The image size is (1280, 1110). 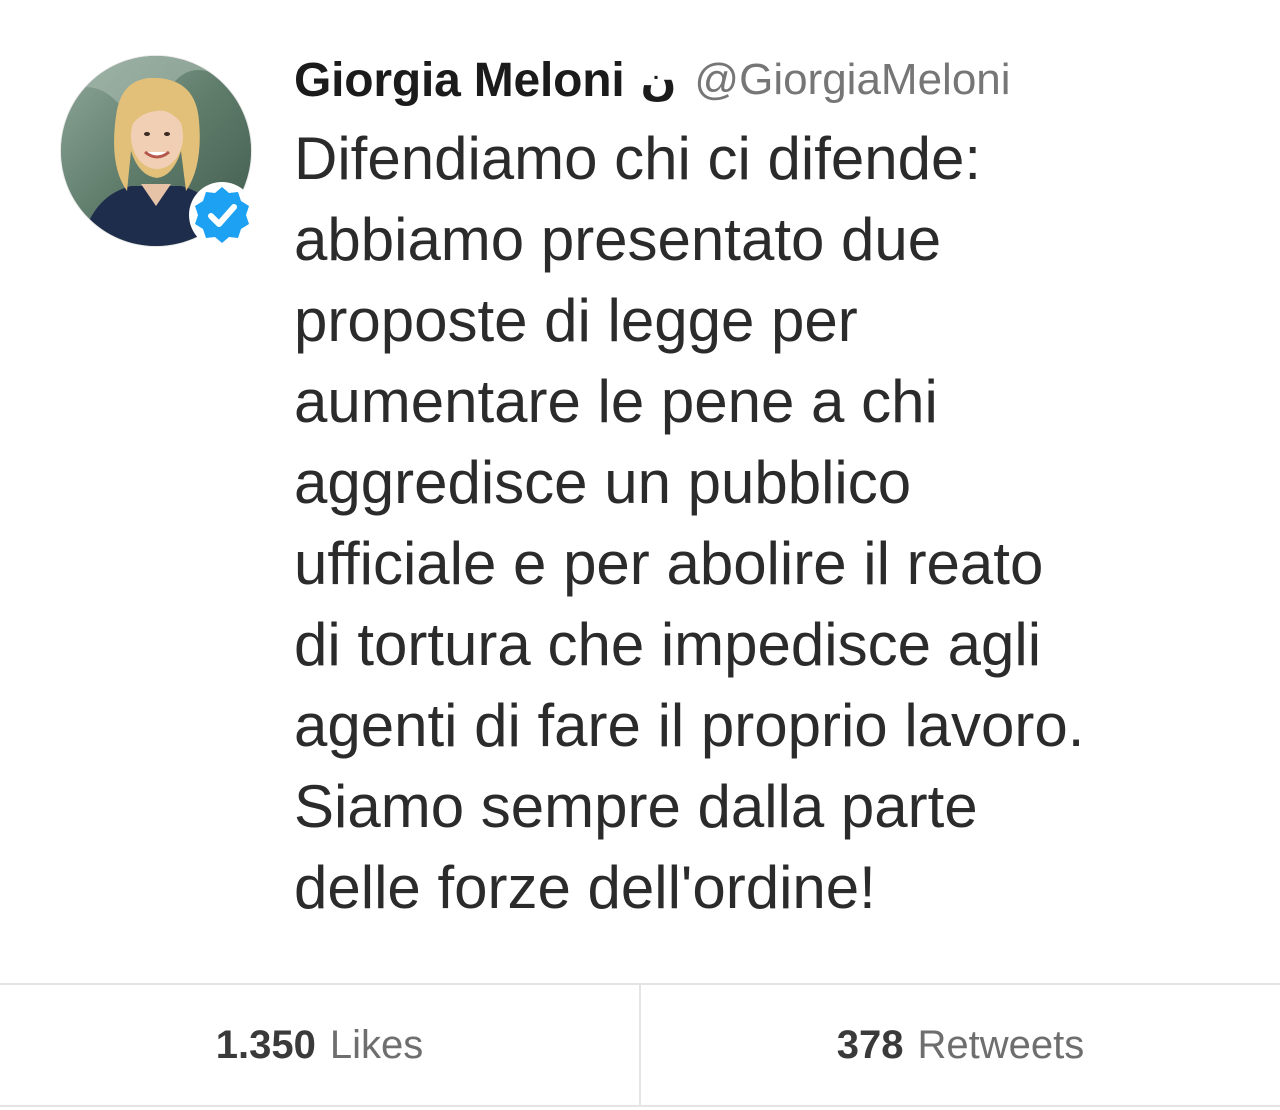 I want to click on retweets-count: 378, so click(x=870, y=1044).